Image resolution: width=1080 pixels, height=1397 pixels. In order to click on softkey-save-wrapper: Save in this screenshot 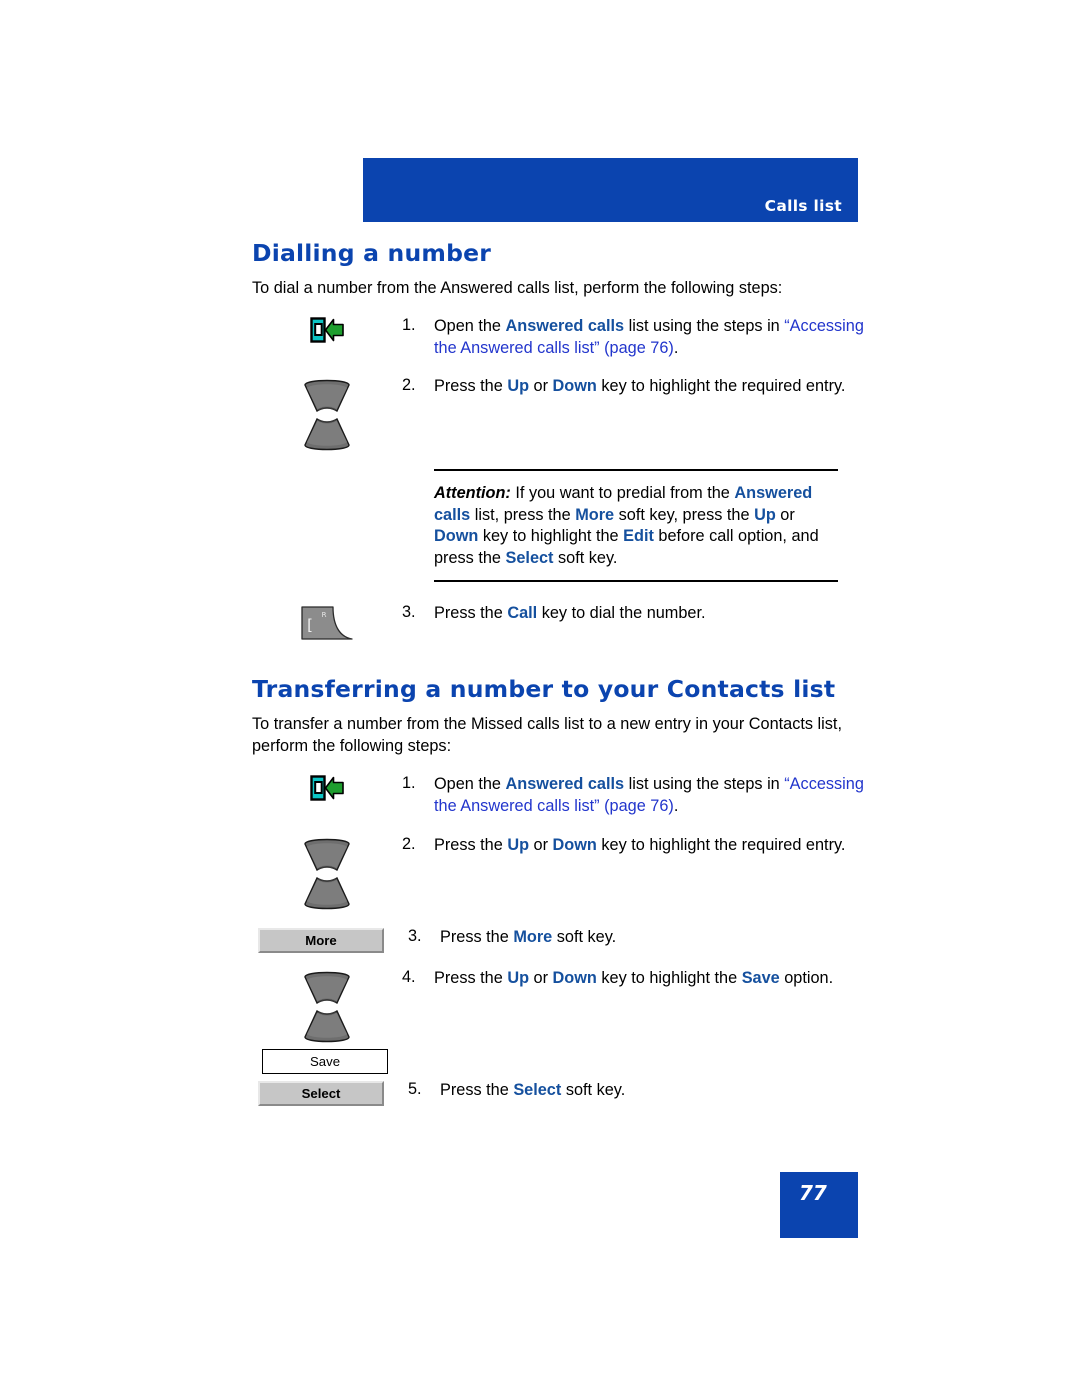, I will do `click(332, 1060)`.